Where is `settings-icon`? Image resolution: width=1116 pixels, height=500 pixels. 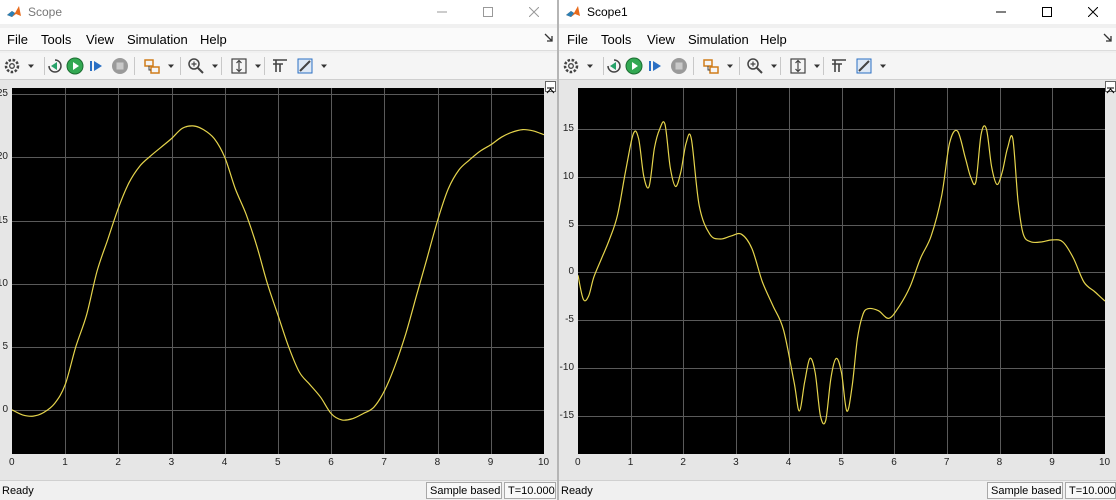 settings-icon is located at coordinates (12, 66).